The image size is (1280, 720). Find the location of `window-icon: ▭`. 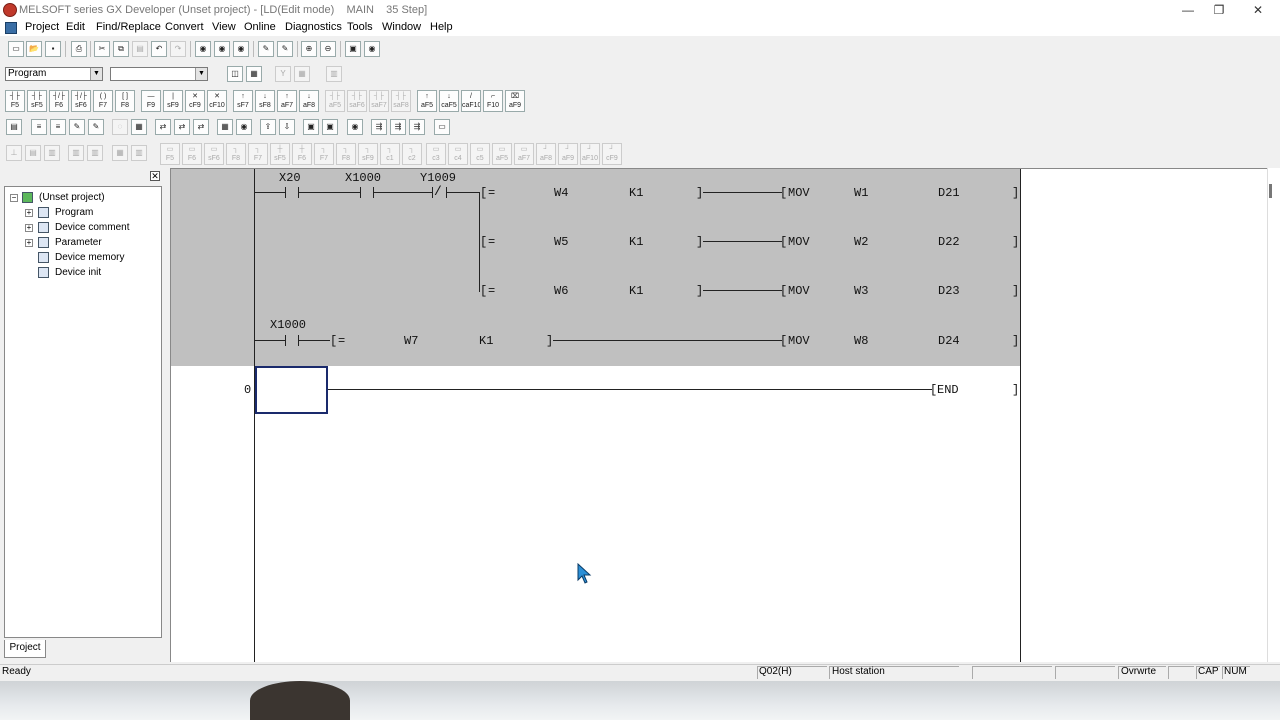

window-icon: ▭ is located at coordinates (442, 127).